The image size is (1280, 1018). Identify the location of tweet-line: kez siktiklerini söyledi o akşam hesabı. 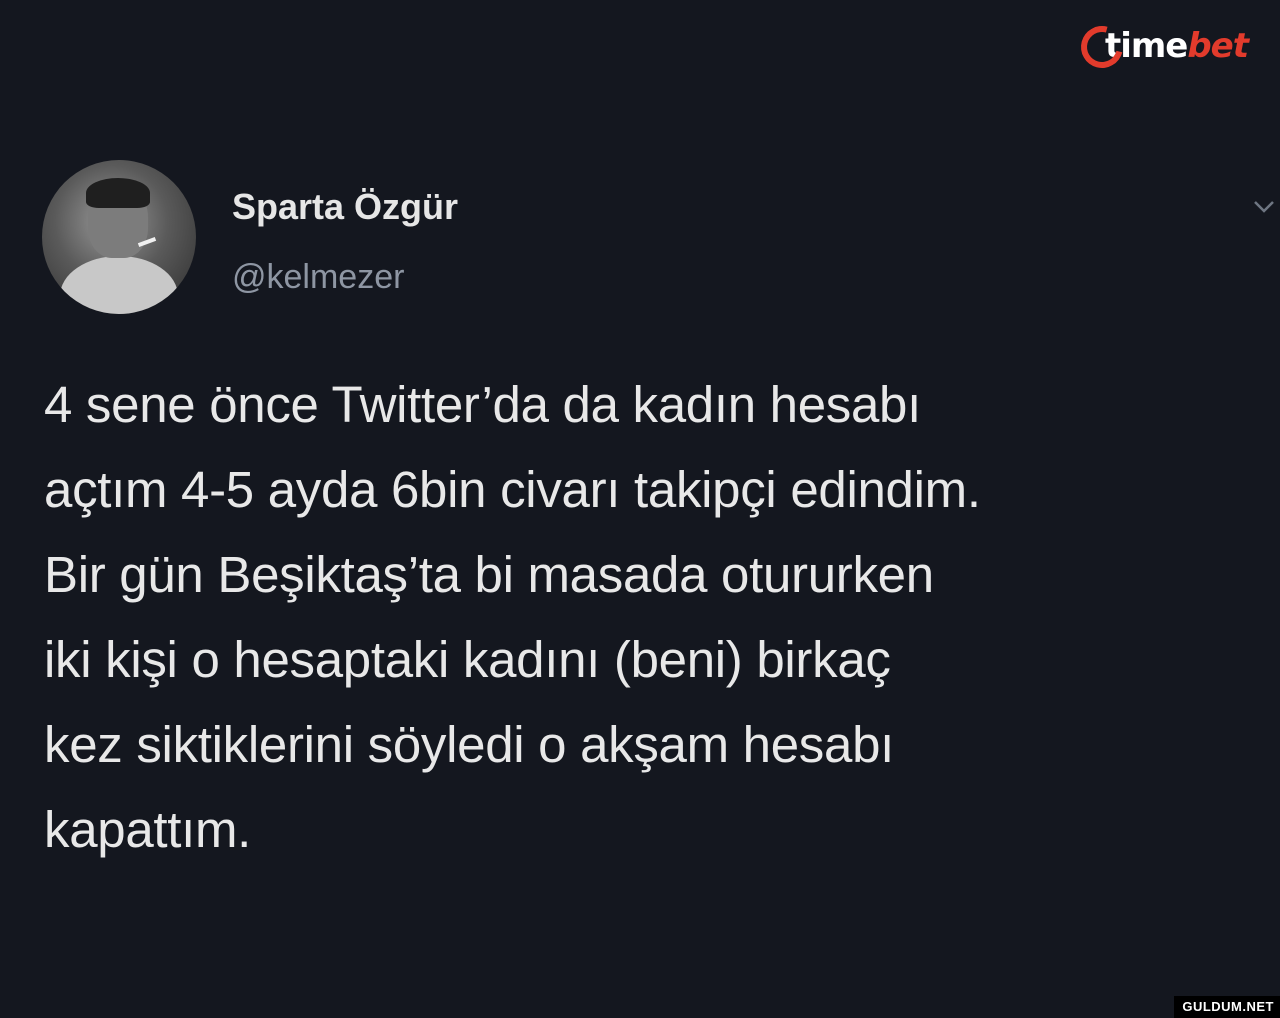
(469, 744).